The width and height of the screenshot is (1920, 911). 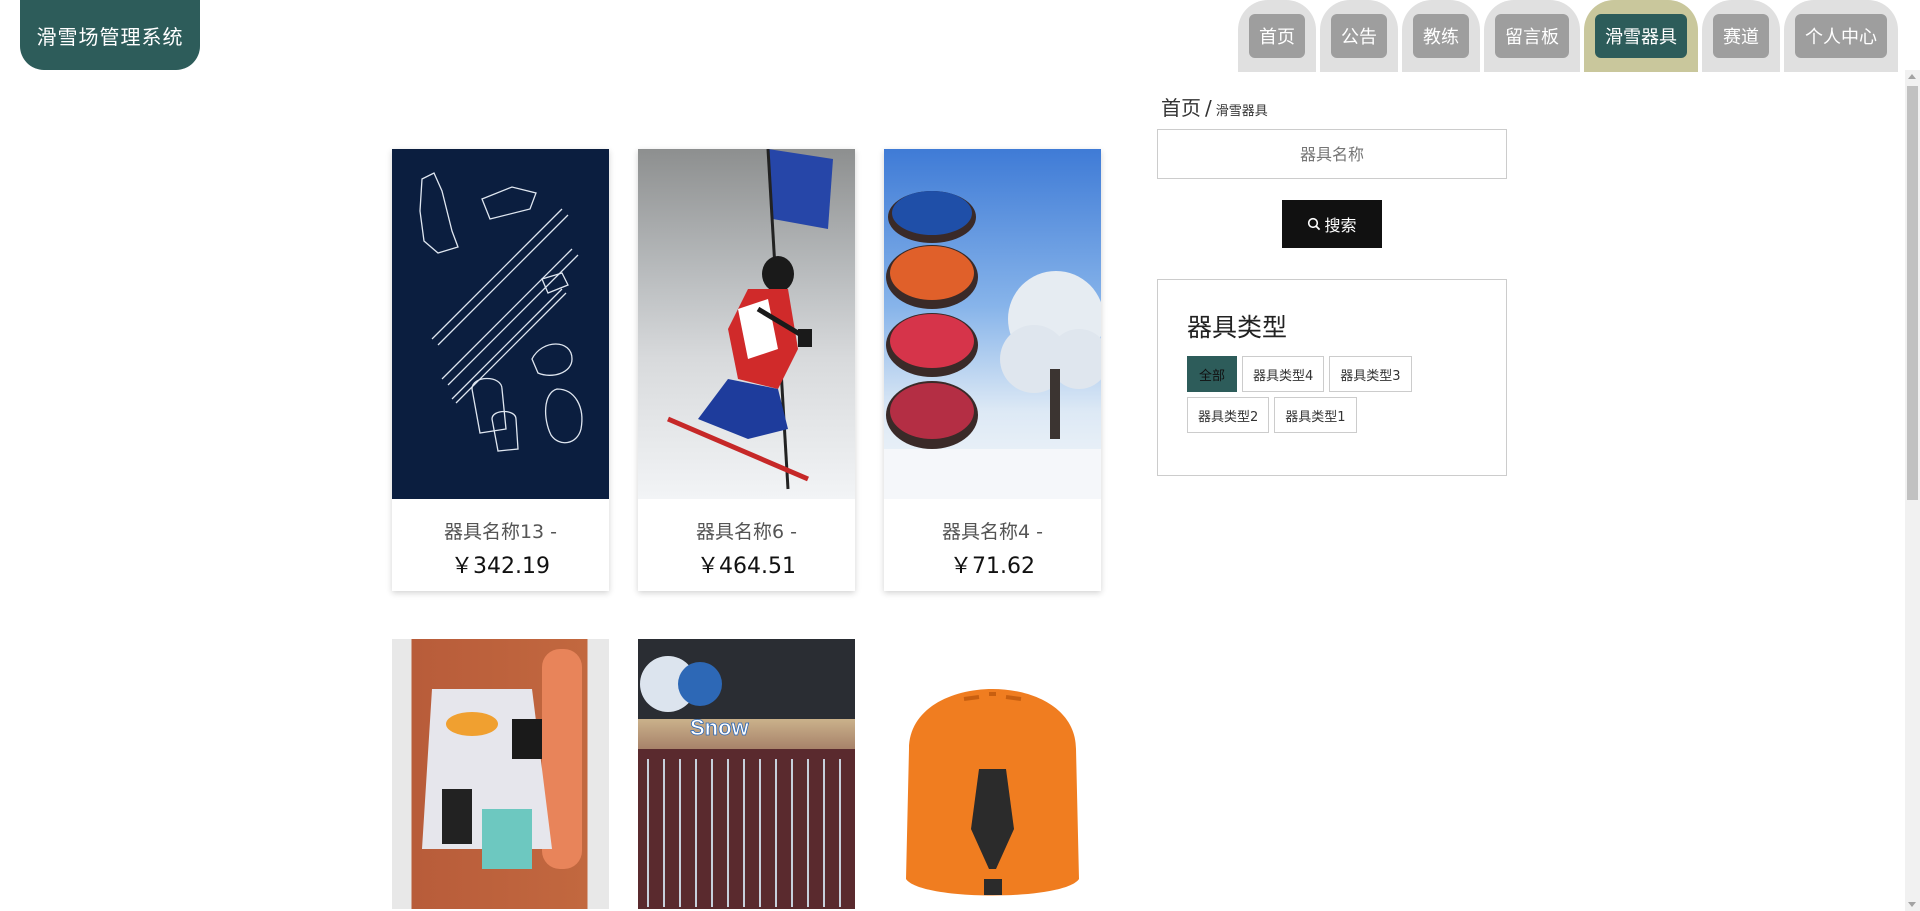 What do you see at coordinates (1912, 904) in the screenshot?
I see `scroll-down-icon` at bounding box center [1912, 904].